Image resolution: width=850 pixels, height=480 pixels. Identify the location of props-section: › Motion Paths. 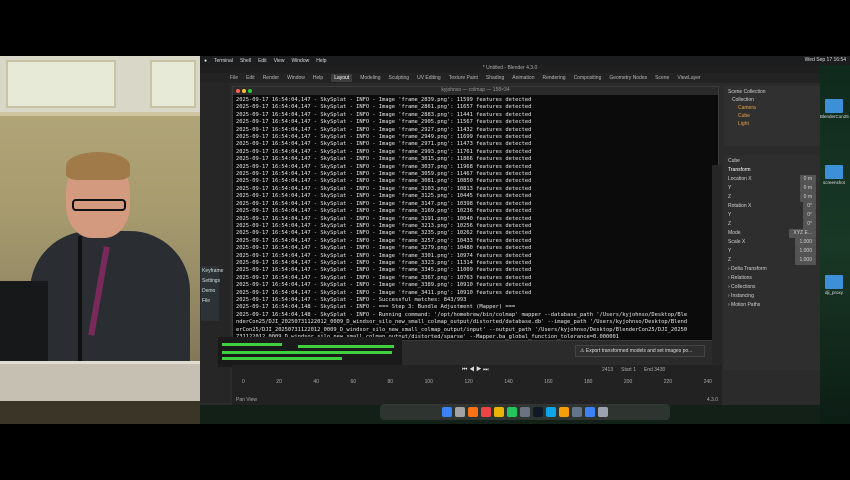
(772, 305).